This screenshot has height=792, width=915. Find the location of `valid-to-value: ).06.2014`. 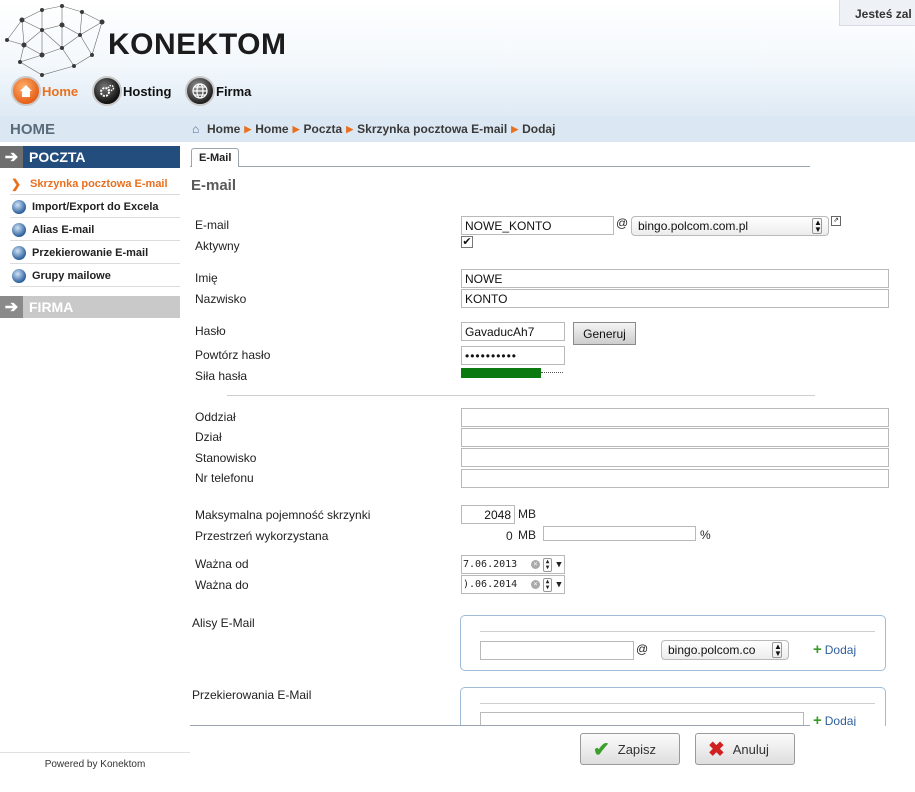

valid-to-value: ).06.2014 is located at coordinates (490, 584).